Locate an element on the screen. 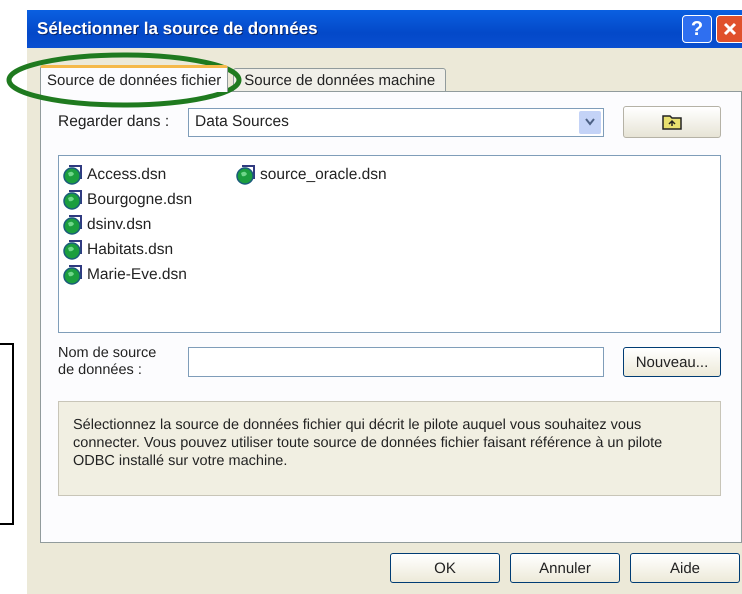 The height and width of the screenshot is (594, 742). dialog-button: Aide is located at coordinates (685, 568).